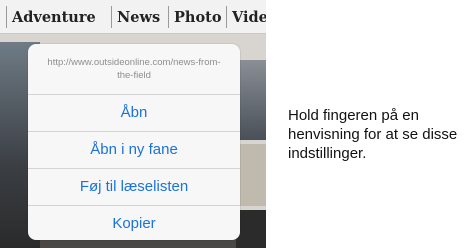  What do you see at coordinates (251, 100) in the screenshot?
I see `photo-thumbnail-right` at bounding box center [251, 100].